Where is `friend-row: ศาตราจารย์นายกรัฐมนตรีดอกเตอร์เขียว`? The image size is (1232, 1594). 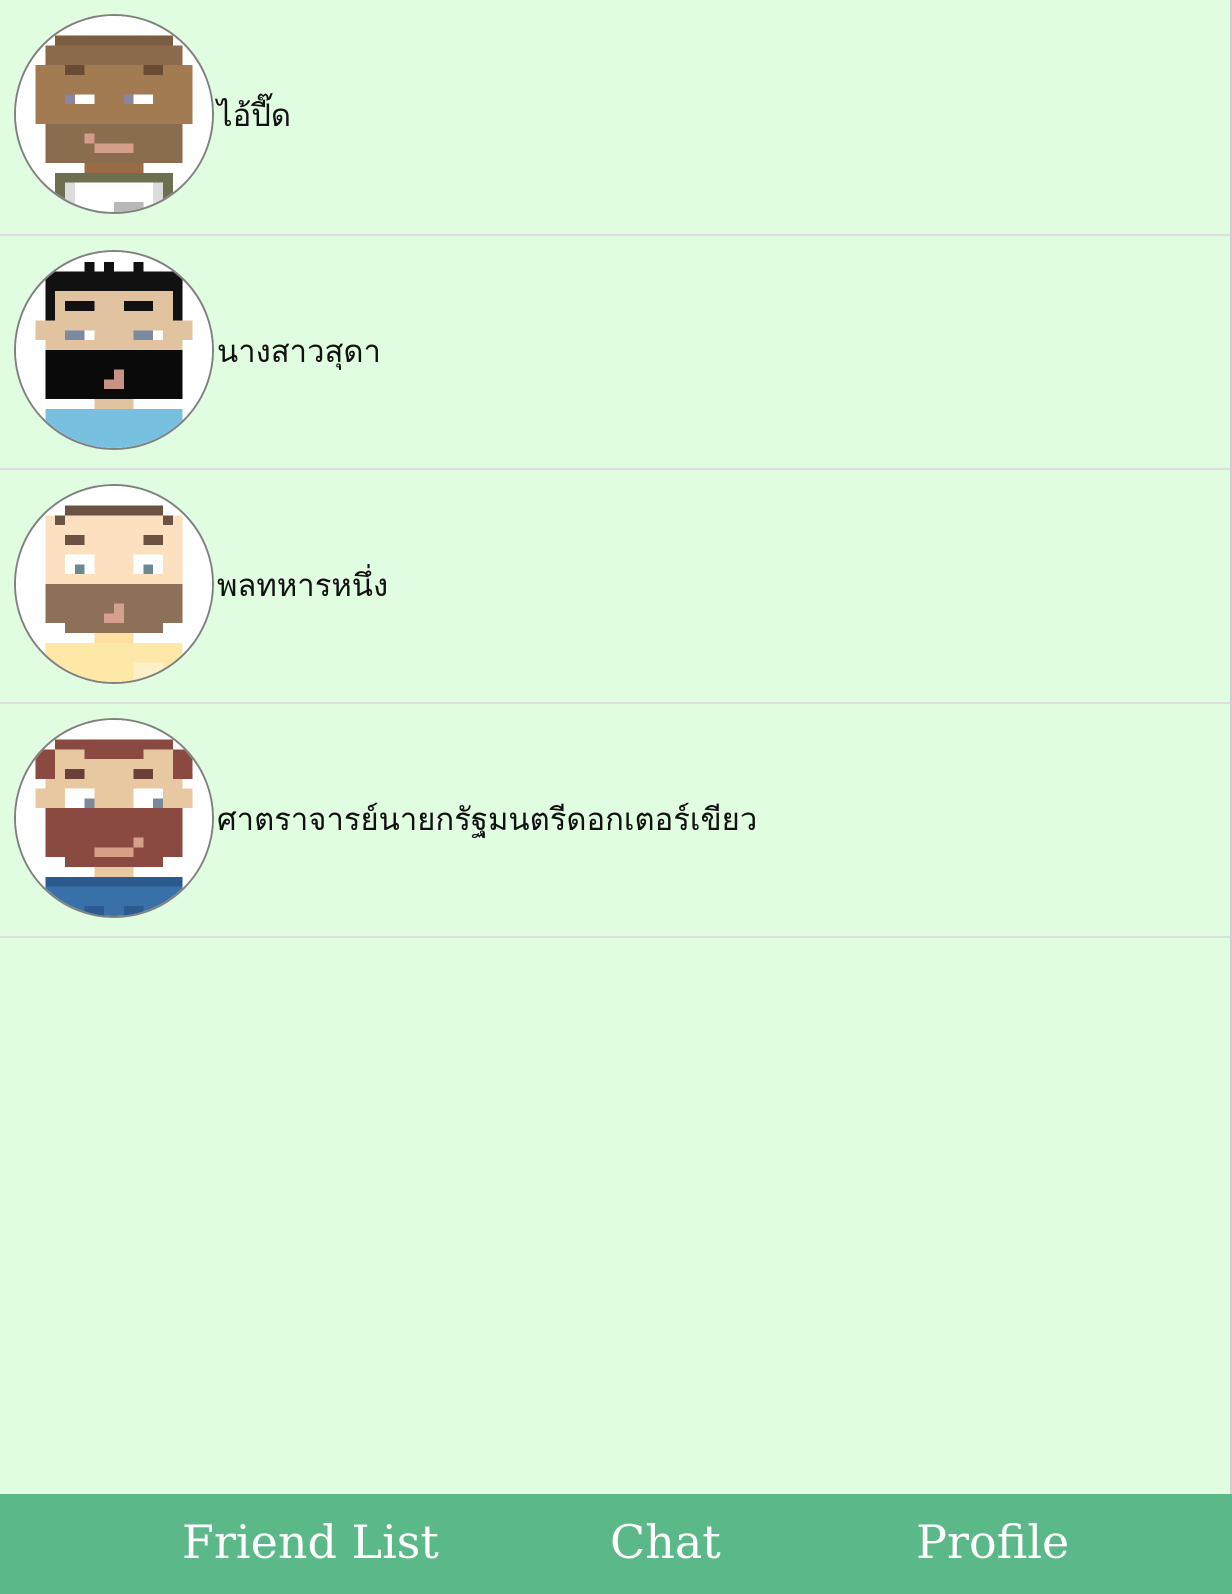 friend-row: ศาตราจารย์นายกรัฐมนตรีดอกเตอร์เขียว is located at coordinates (616, 821).